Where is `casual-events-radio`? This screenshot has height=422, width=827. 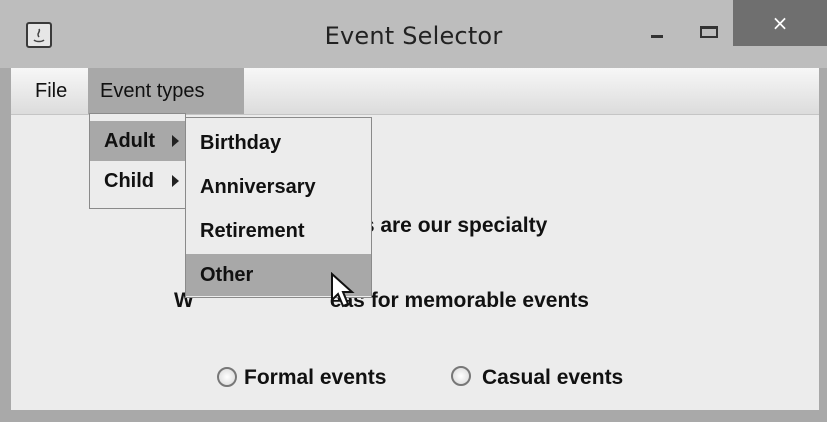
casual-events-radio is located at coordinates (461, 376).